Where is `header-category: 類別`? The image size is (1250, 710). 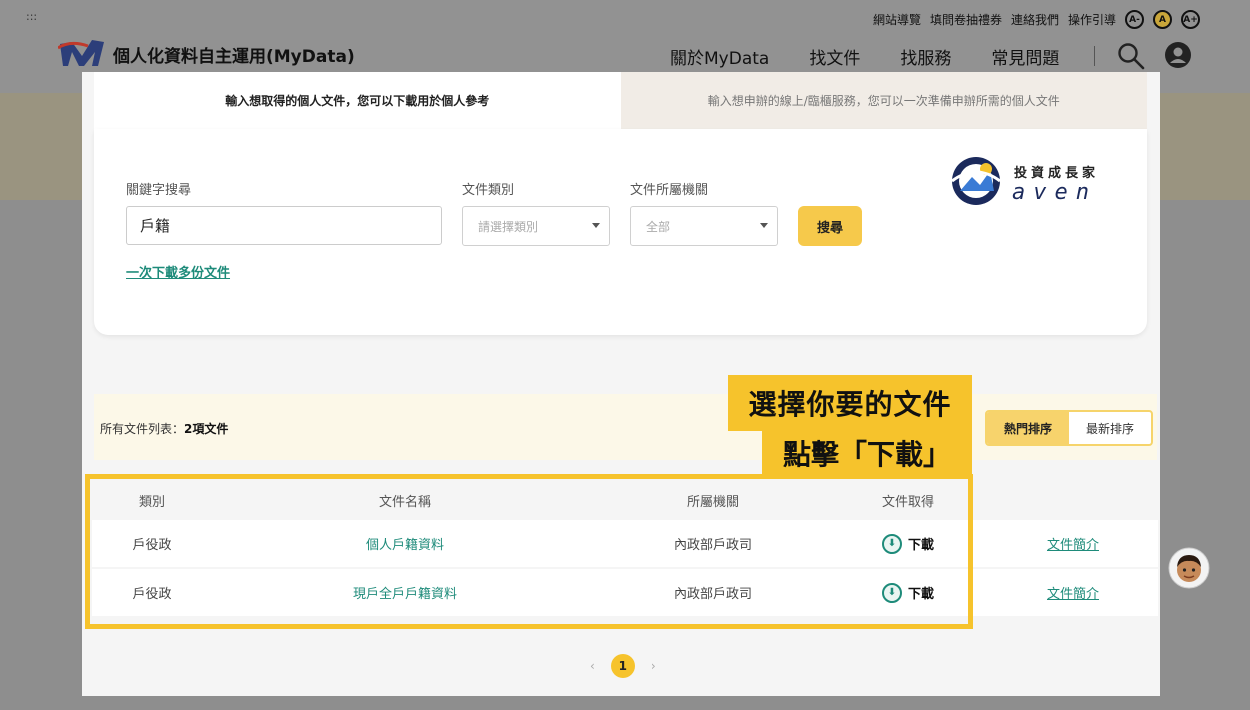 header-category: 類別 is located at coordinates (151, 502).